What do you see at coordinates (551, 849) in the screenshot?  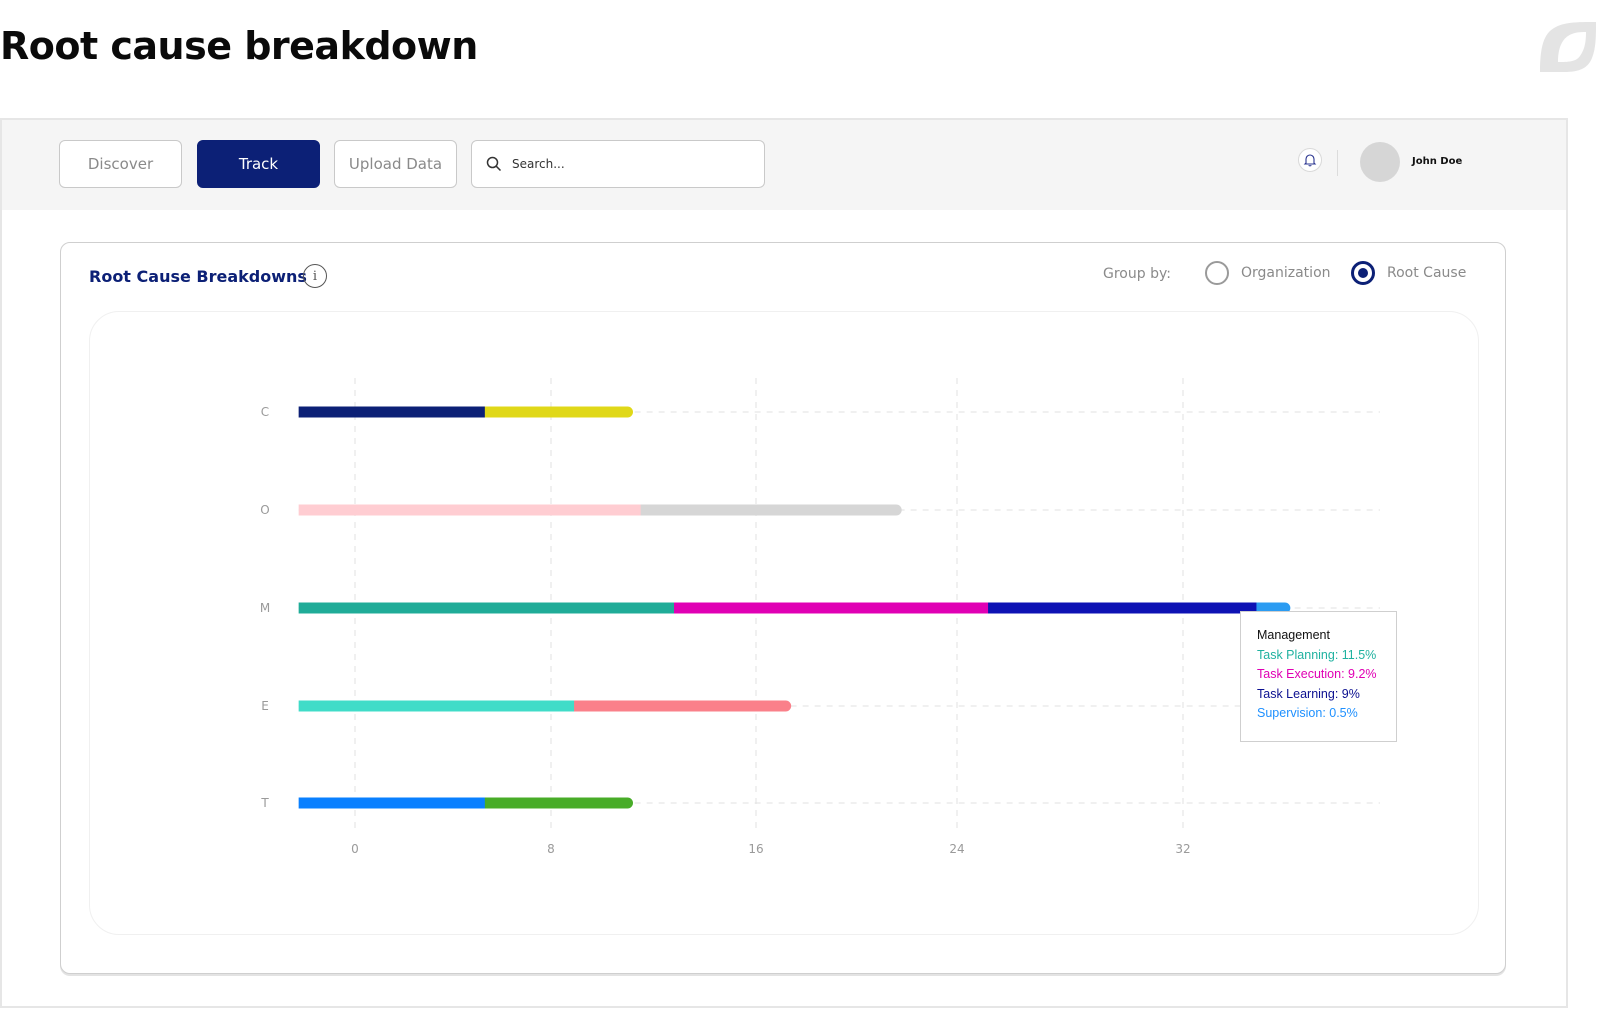 I see `x-tick-label: 8` at bounding box center [551, 849].